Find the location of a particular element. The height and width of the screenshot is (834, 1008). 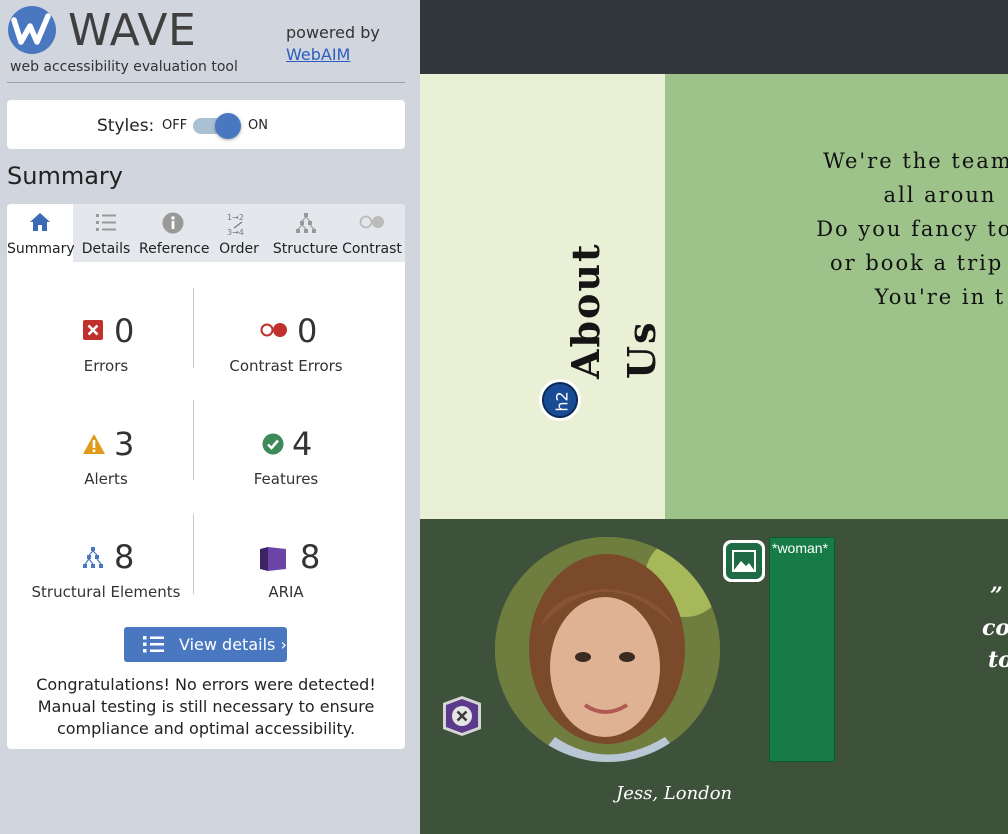

styles-label: Styles: is located at coordinates (126, 126).